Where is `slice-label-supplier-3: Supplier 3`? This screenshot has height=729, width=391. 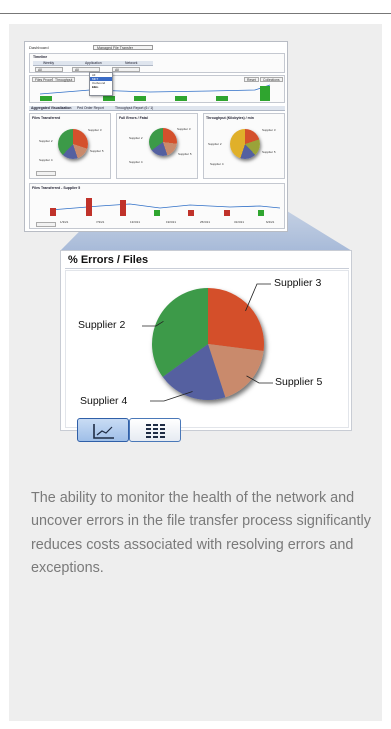
slice-label-supplier-3: Supplier 3 is located at coordinates (298, 283).